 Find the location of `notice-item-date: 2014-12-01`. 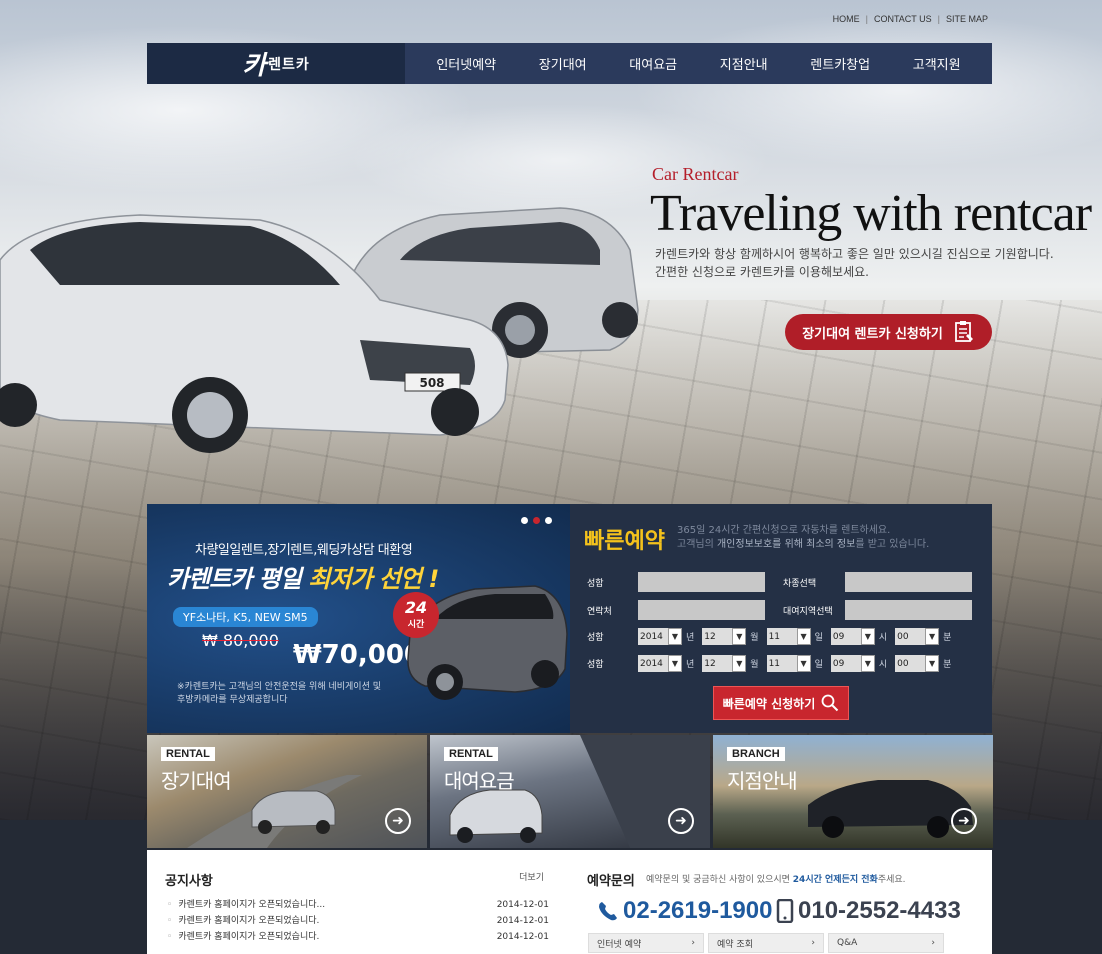

notice-item-date: 2014-12-01 is located at coordinates (522, 921).